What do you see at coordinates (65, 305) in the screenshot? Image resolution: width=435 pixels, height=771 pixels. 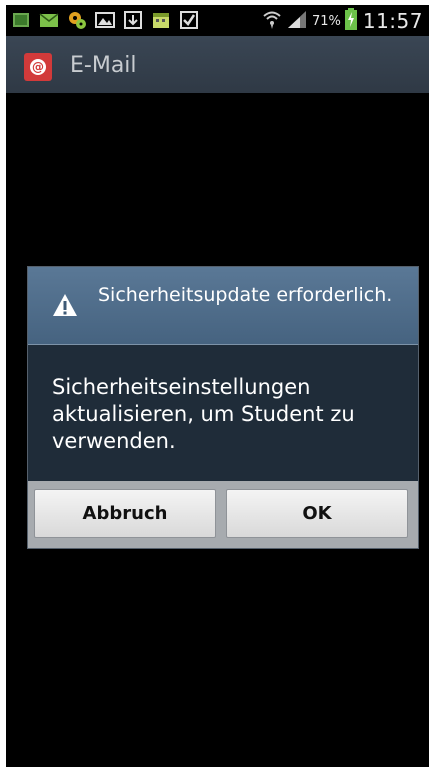 I see `warning-icon` at bounding box center [65, 305].